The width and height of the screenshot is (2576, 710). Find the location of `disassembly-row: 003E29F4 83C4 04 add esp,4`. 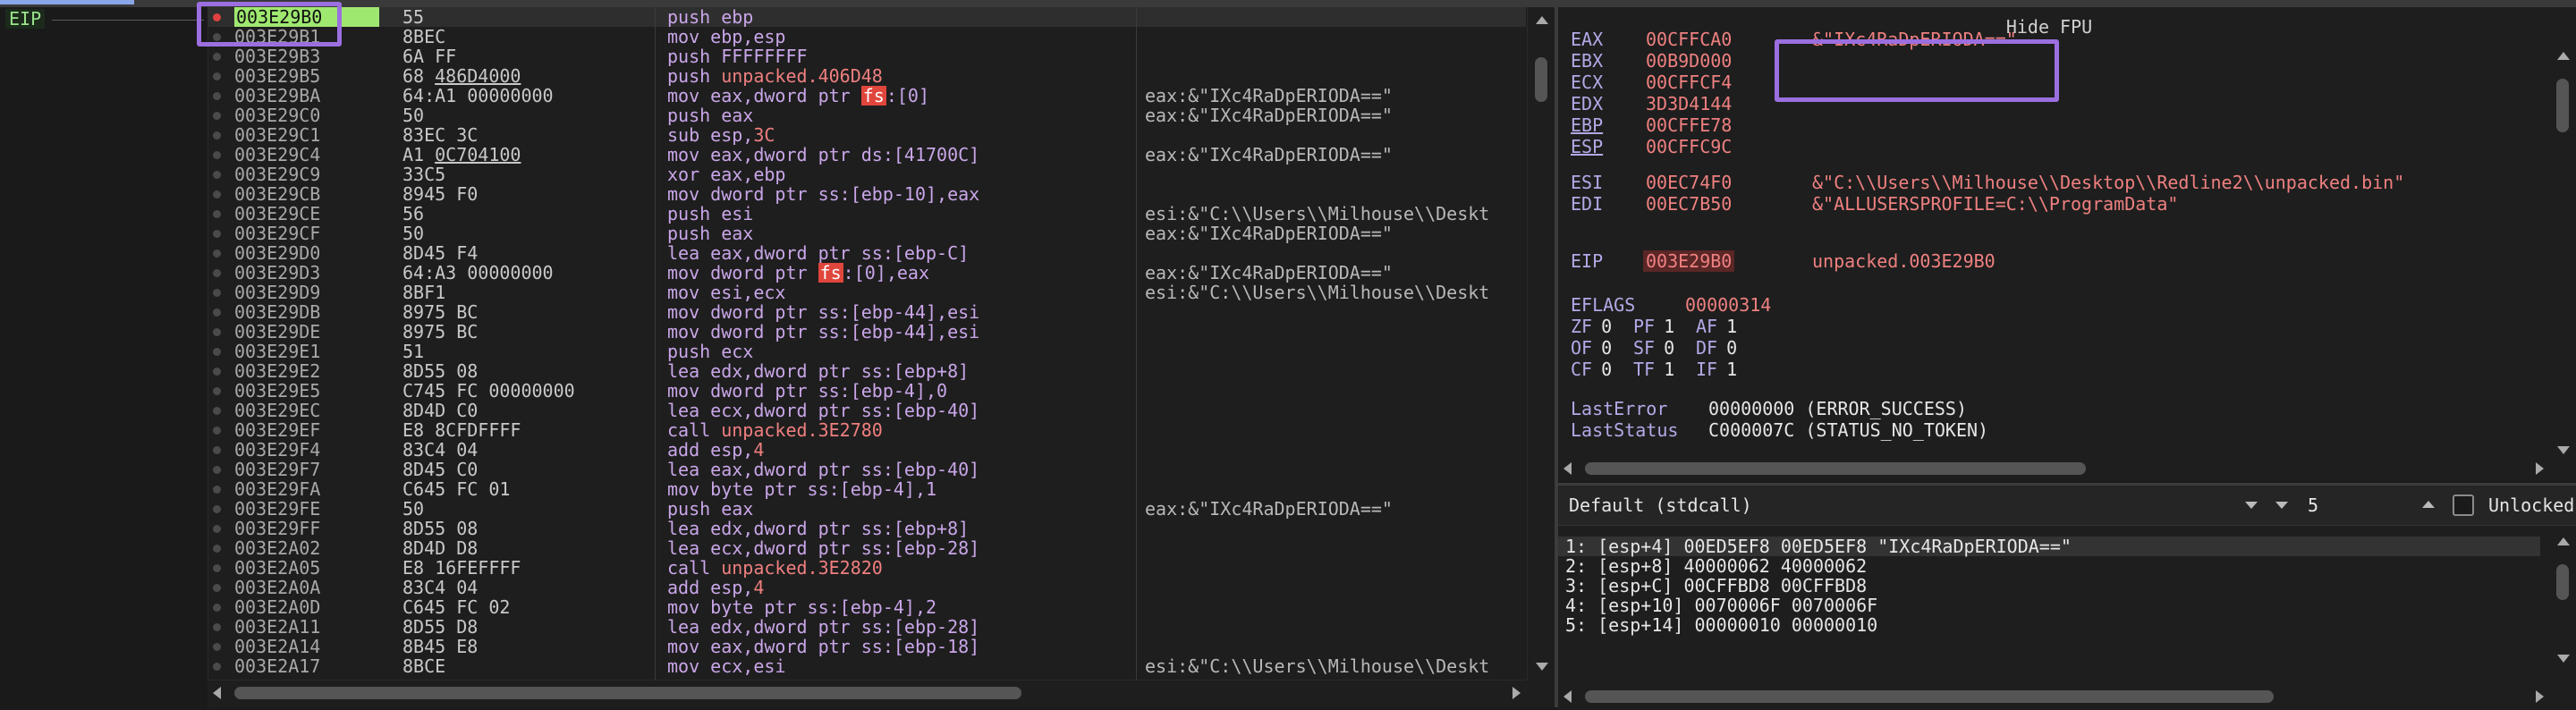

disassembly-row: 003E29F4 83C4 04 add esp,4 is located at coordinates (867, 450).